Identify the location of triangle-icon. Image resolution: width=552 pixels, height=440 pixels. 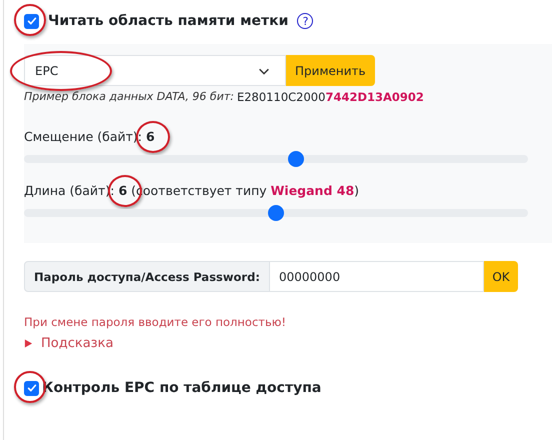
(28, 343).